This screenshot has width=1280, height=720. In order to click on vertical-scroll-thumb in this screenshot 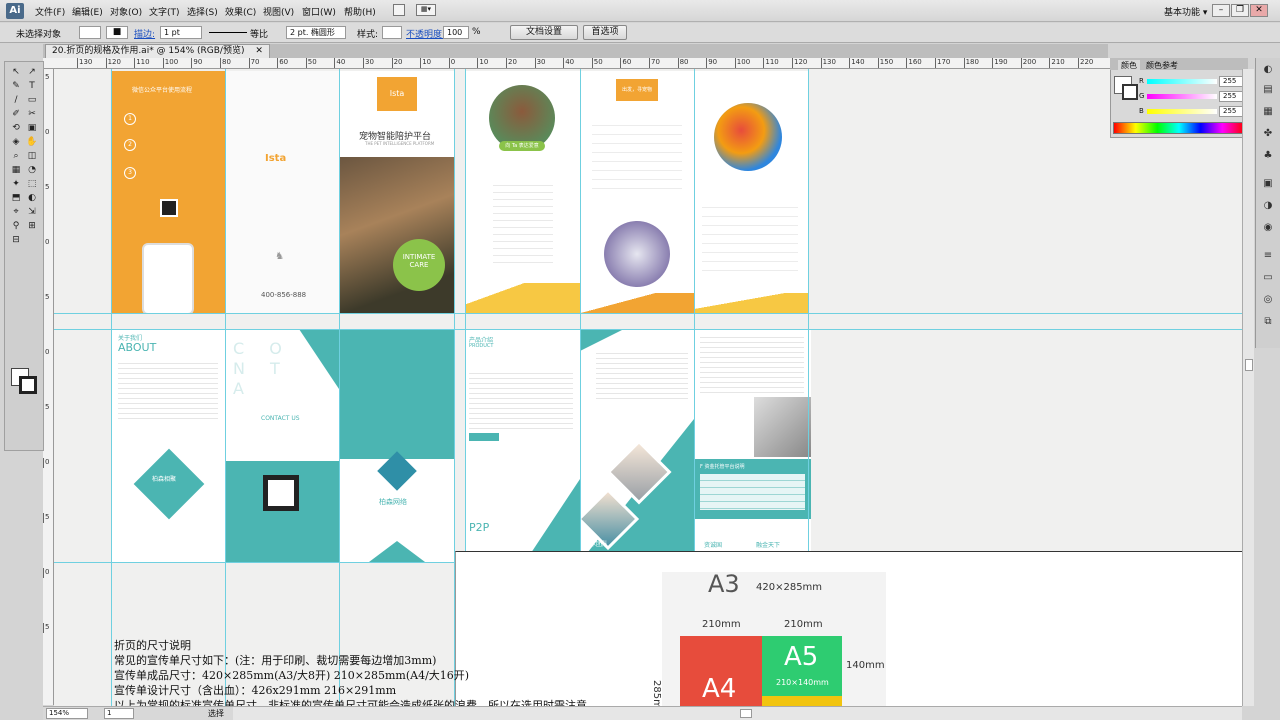, I will do `click(1249, 365)`.